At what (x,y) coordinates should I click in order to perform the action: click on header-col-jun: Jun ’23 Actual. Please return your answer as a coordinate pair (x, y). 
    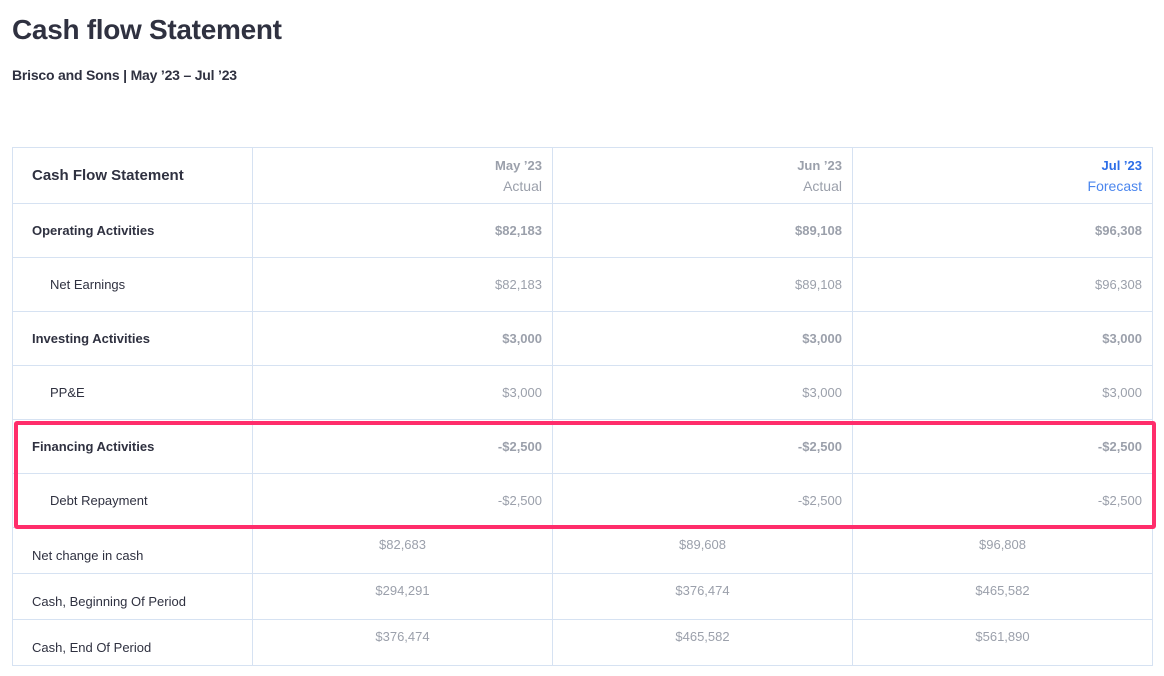
    Looking at the image, I should click on (702, 175).